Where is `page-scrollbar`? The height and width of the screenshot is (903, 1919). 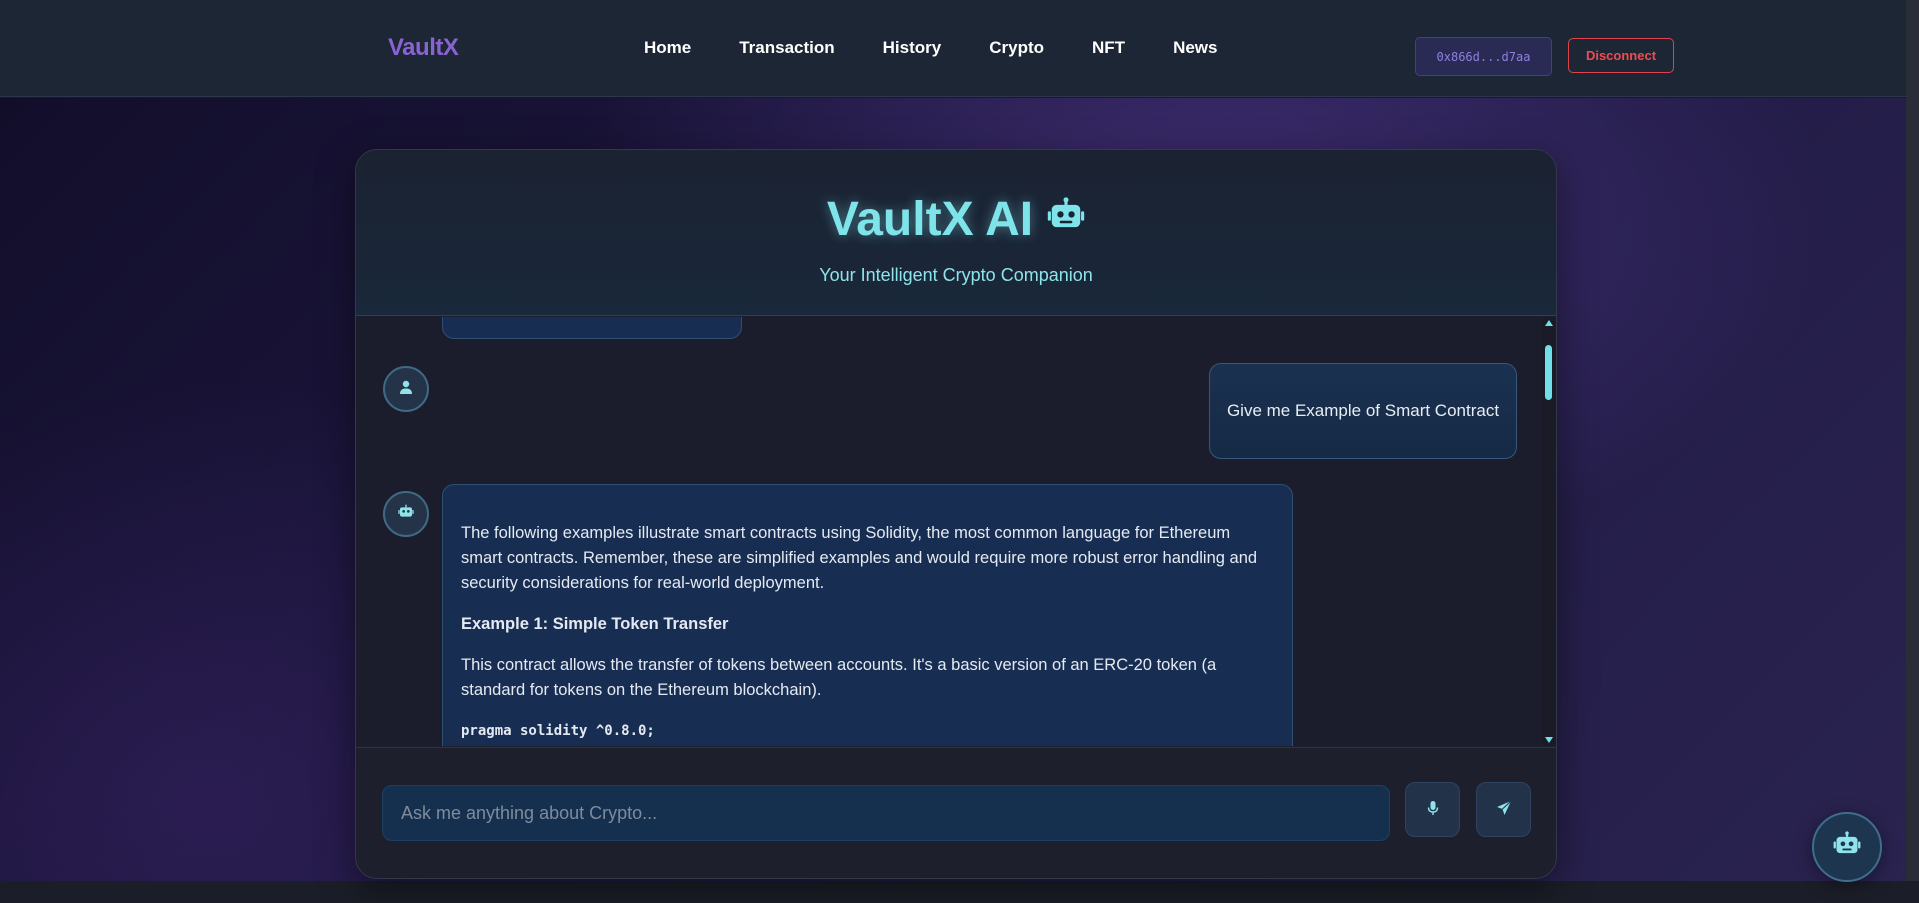 page-scrollbar is located at coordinates (1912, 440).